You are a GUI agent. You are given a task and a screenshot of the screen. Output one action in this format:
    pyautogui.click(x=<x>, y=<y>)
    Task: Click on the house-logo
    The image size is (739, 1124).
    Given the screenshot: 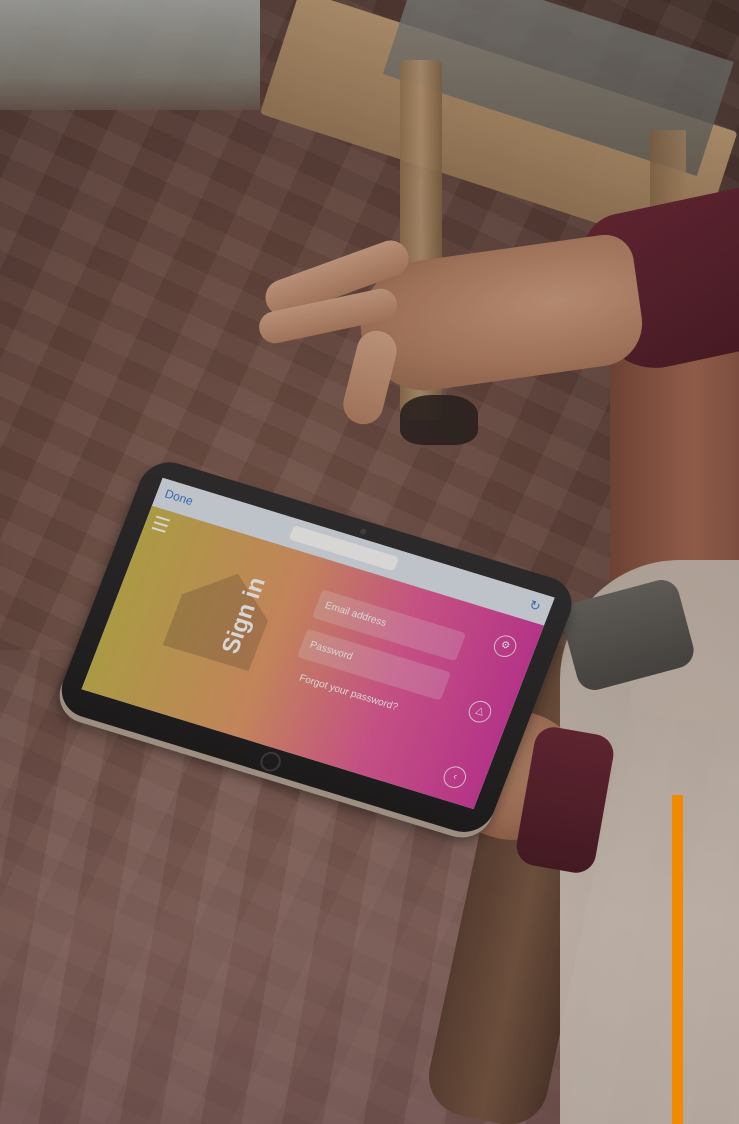 What is the action you would take?
    pyautogui.click(x=222, y=616)
    